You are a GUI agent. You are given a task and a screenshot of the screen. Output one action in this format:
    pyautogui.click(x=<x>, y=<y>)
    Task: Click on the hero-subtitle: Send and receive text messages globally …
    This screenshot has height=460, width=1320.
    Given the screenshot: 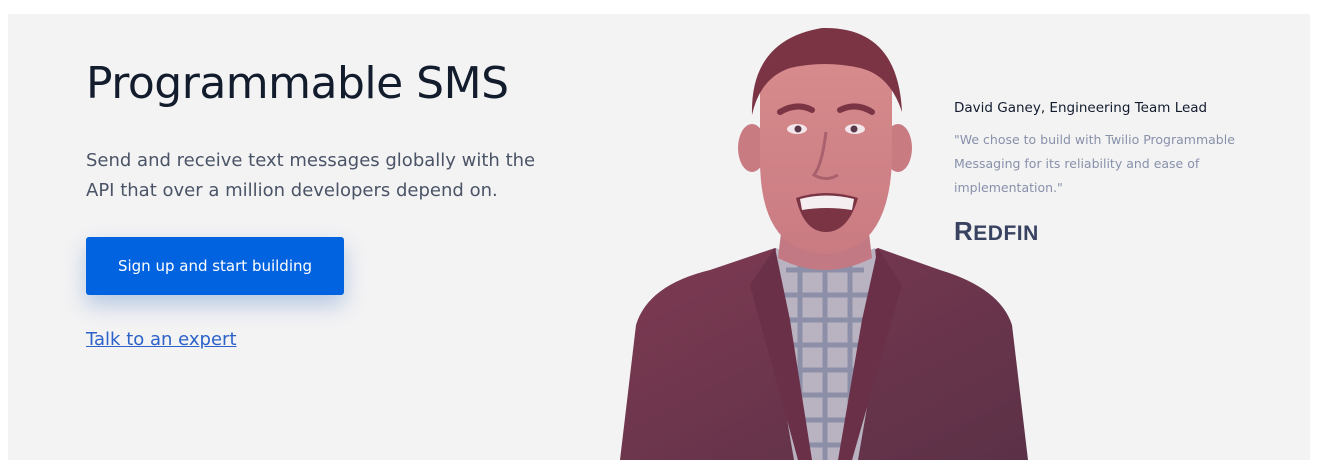 What is the action you would take?
    pyautogui.click(x=311, y=175)
    